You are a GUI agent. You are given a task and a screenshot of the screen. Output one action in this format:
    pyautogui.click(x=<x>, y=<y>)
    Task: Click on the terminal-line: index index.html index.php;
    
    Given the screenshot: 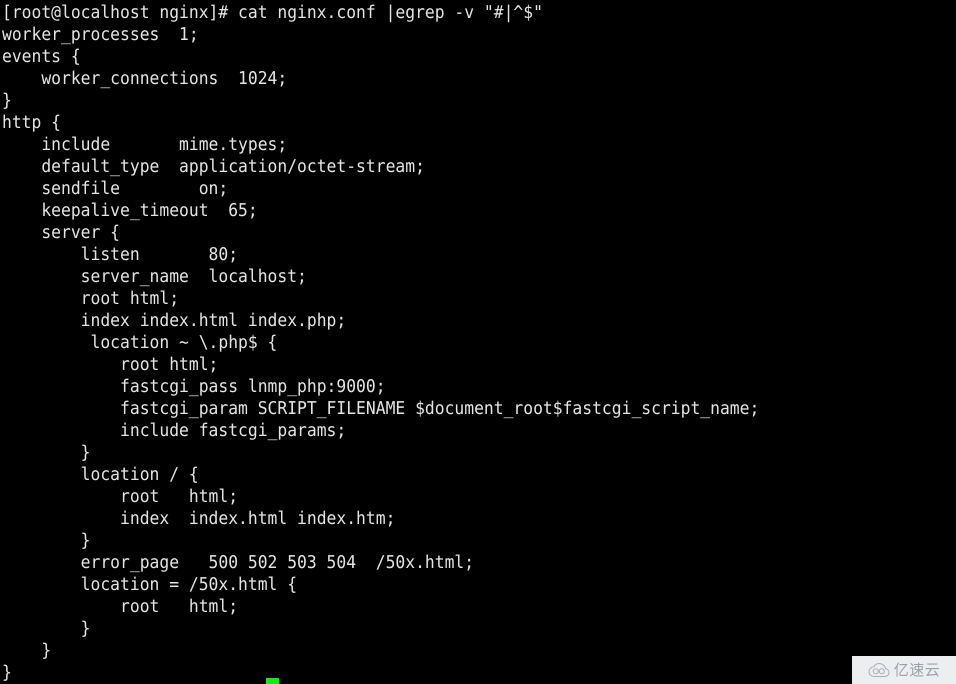 What is the action you would take?
    pyautogui.click(x=174, y=321)
    